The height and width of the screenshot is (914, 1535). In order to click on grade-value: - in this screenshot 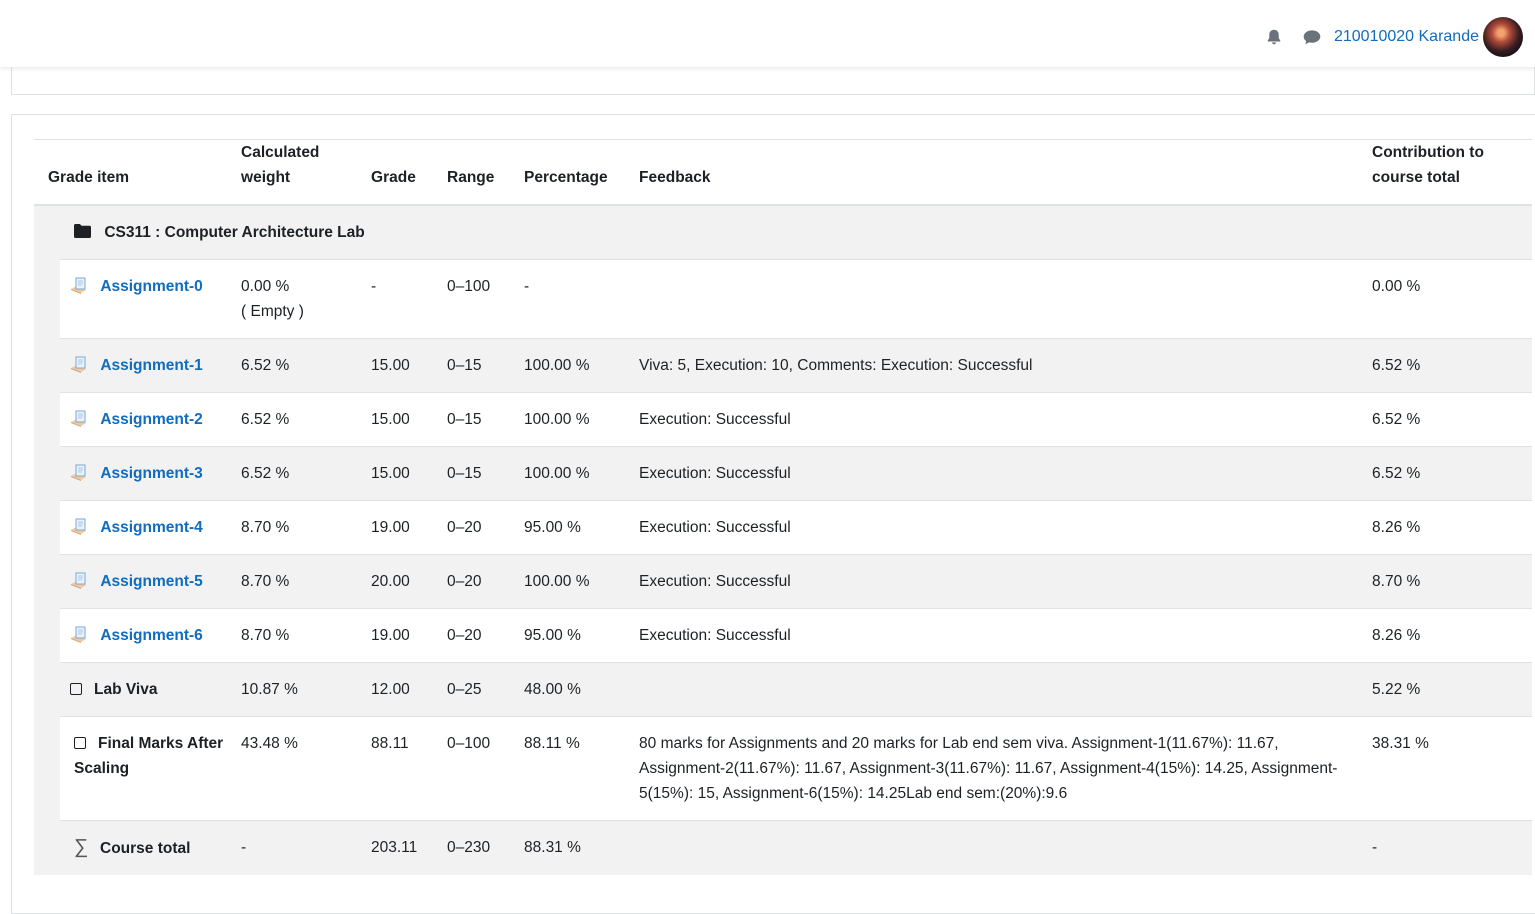, I will do `click(399, 299)`.